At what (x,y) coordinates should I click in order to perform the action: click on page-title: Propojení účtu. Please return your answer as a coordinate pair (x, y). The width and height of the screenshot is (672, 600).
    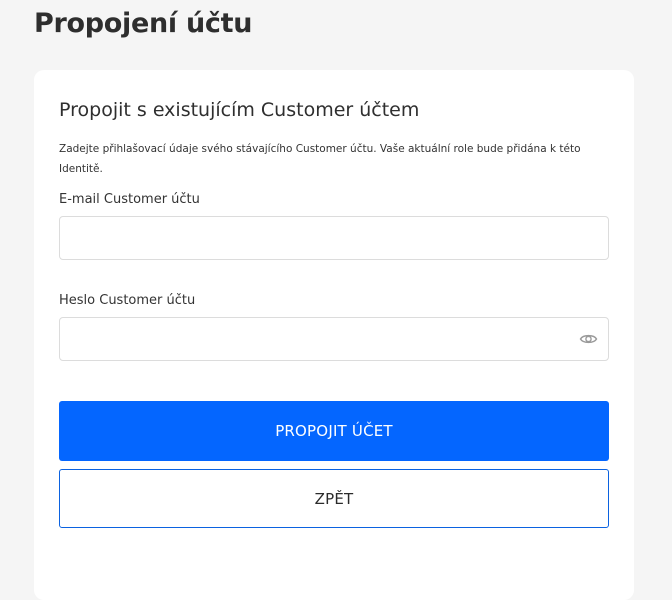
    Looking at the image, I should click on (143, 23).